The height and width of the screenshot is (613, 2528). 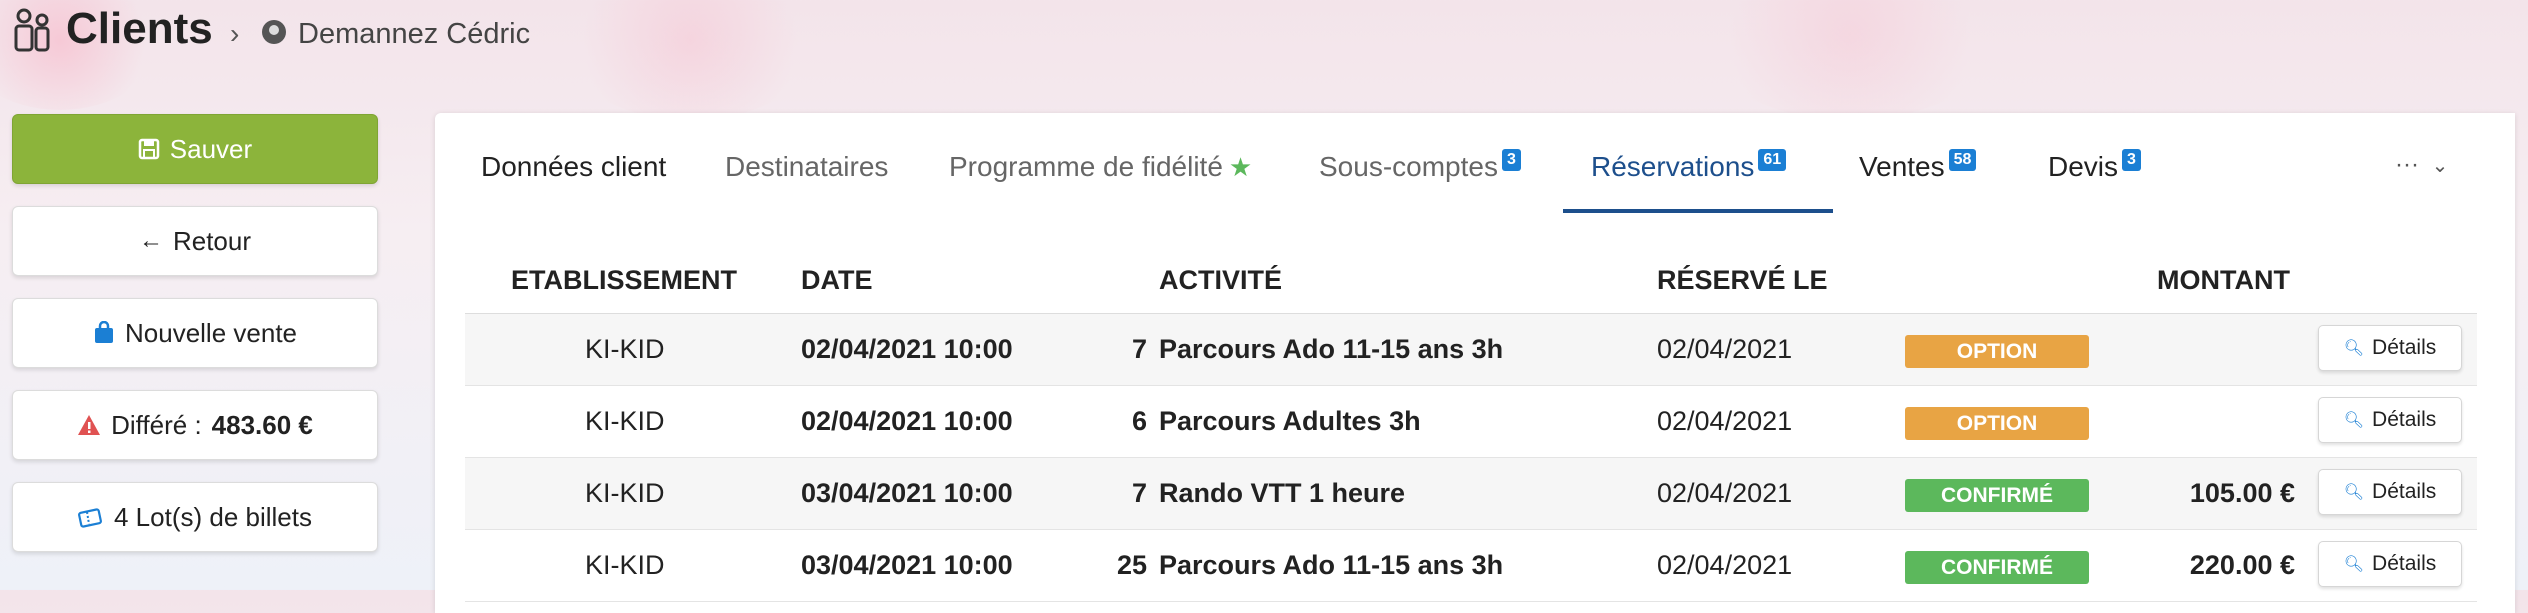 What do you see at coordinates (32, 30) in the screenshot?
I see `clients-app-icon` at bounding box center [32, 30].